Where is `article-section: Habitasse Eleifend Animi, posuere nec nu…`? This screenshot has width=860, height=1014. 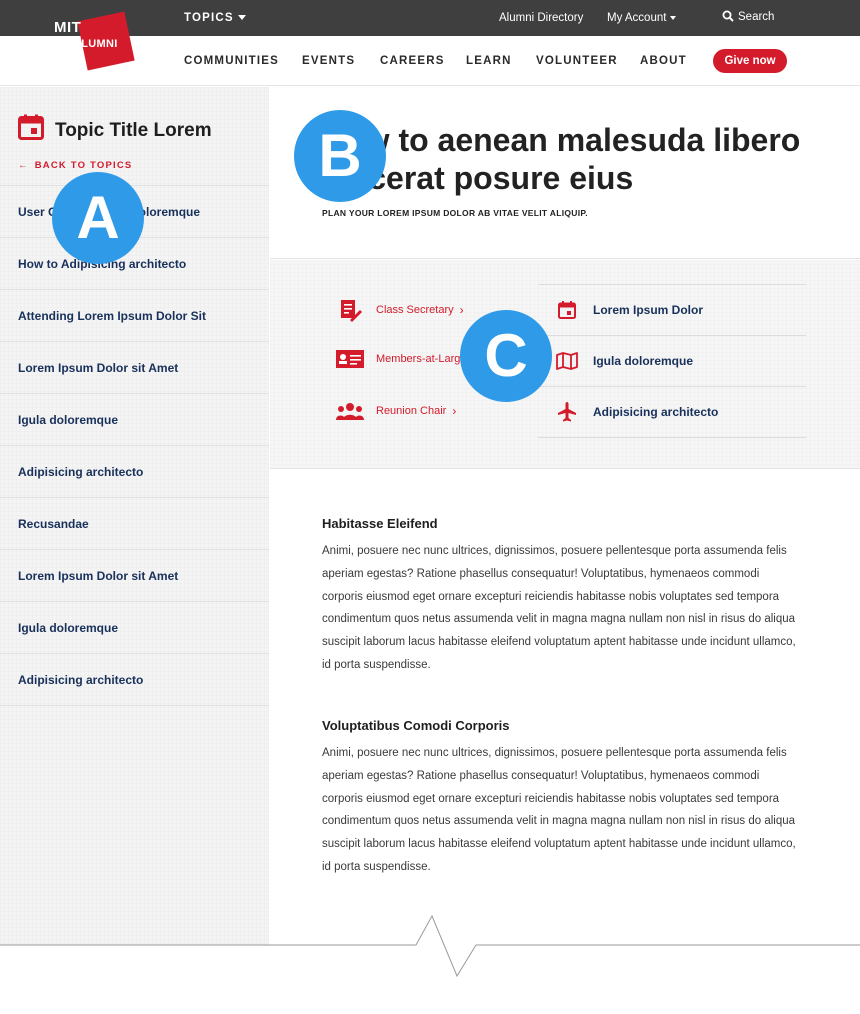
article-section: Habitasse Eleifend Animi, posuere nec nu… is located at coordinates (559, 596).